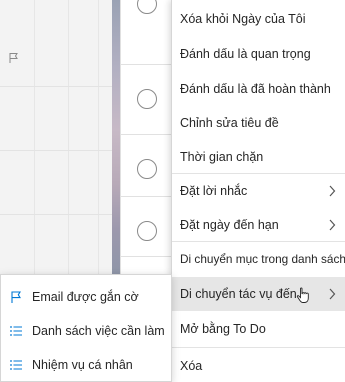 This screenshot has height=382, width=345. I want to click on menu-item-mark-important: Đánh dấu là quan trọng, so click(258, 54).